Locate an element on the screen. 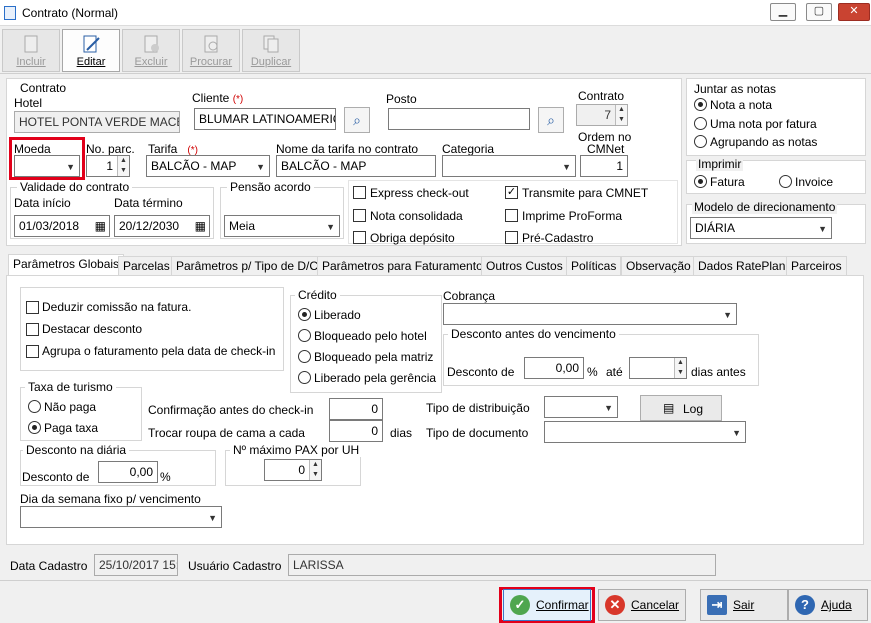 The image size is (871, 623). contrato-number-spinner: 7 ▲ ▼ is located at coordinates (602, 115).